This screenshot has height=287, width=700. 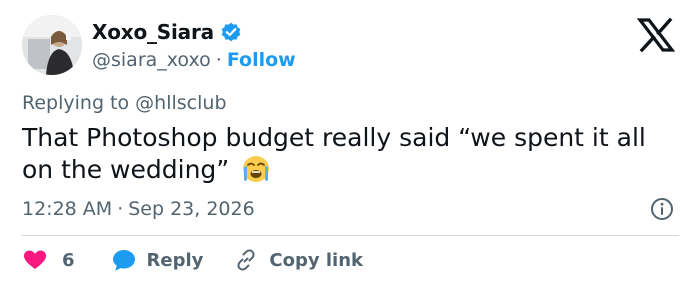 What do you see at coordinates (231, 32) in the screenshot?
I see `verified-badge-icon` at bounding box center [231, 32].